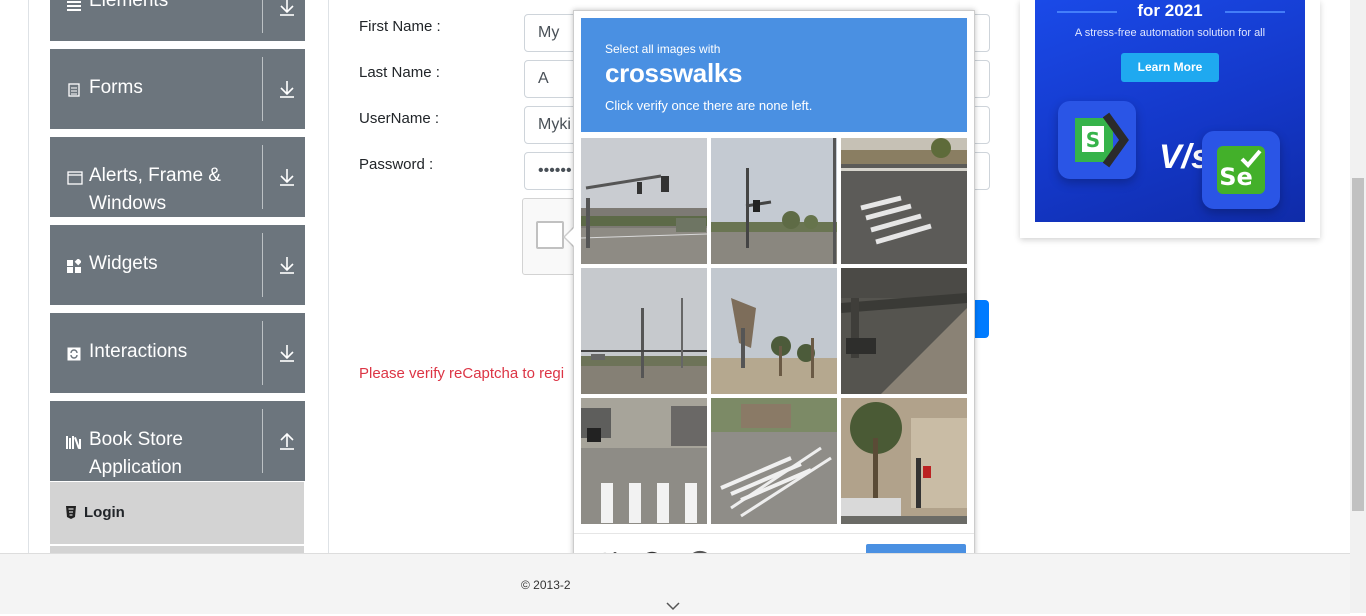 Image resolution: width=1366 pixels, height=616 pixels. I want to click on accordion-alerts-frame-windows: Alerts, Frame & Windows, so click(177, 177).